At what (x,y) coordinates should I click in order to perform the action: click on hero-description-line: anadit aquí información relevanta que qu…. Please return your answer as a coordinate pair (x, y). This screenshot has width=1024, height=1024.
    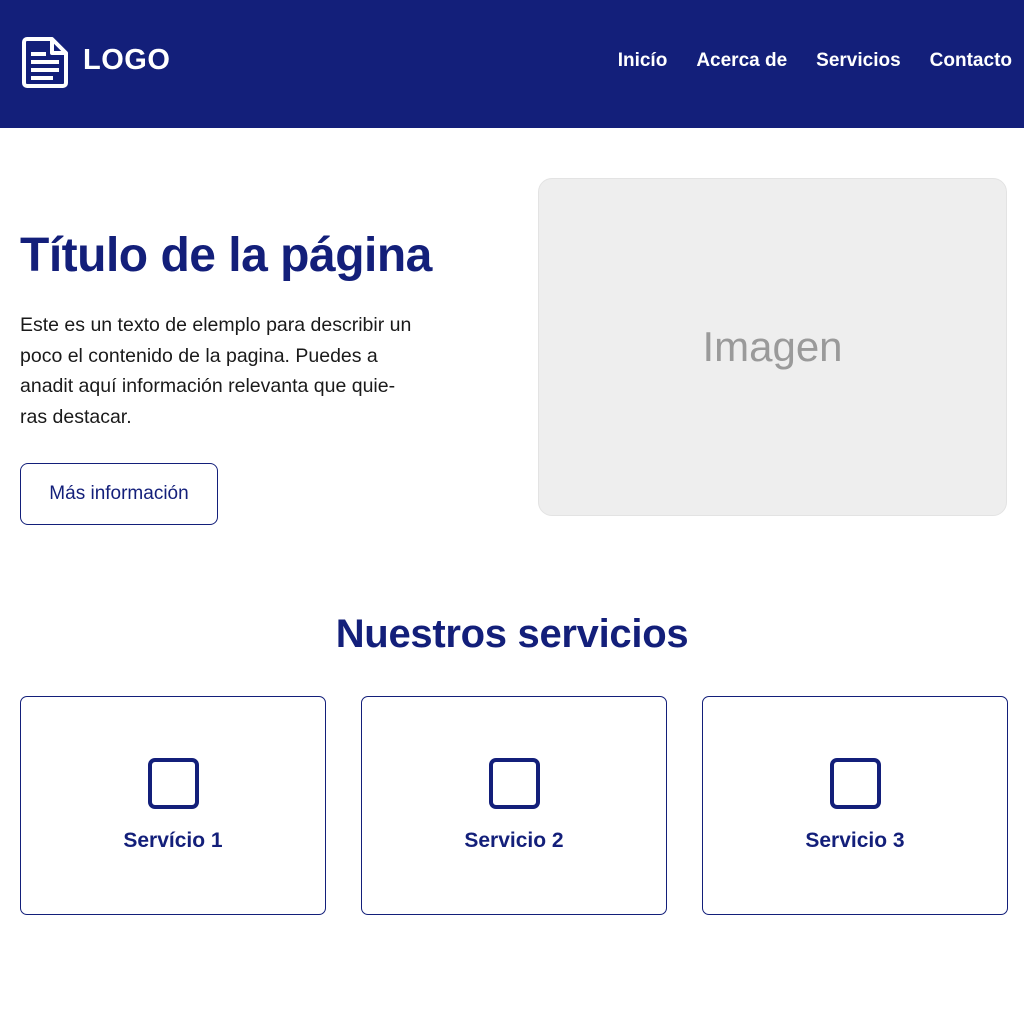
    Looking at the image, I should click on (208, 386).